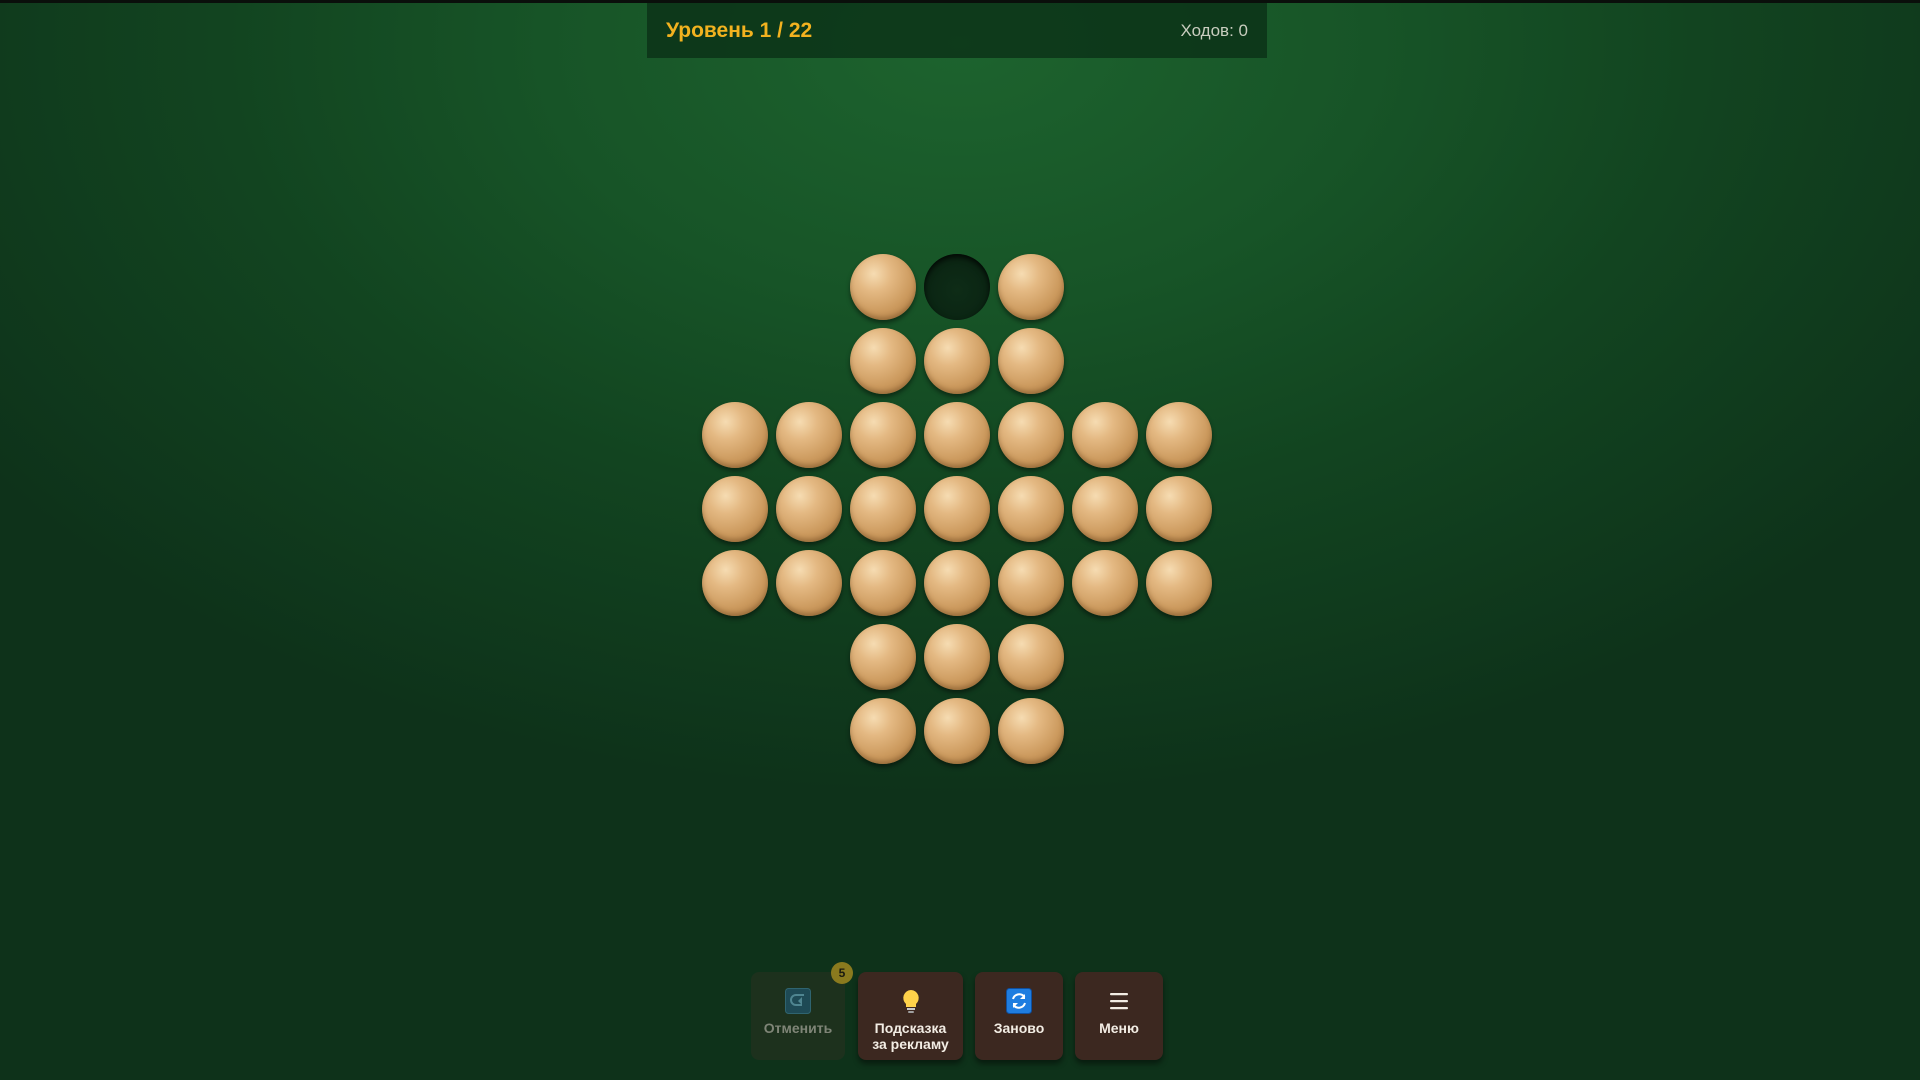 This screenshot has width=1920, height=1080. What do you see at coordinates (1019, 1001) in the screenshot?
I see `restart-icon` at bounding box center [1019, 1001].